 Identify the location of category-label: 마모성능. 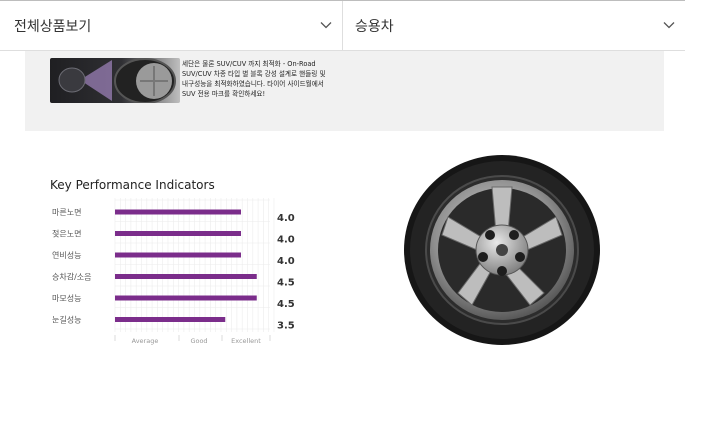
(66, 298).